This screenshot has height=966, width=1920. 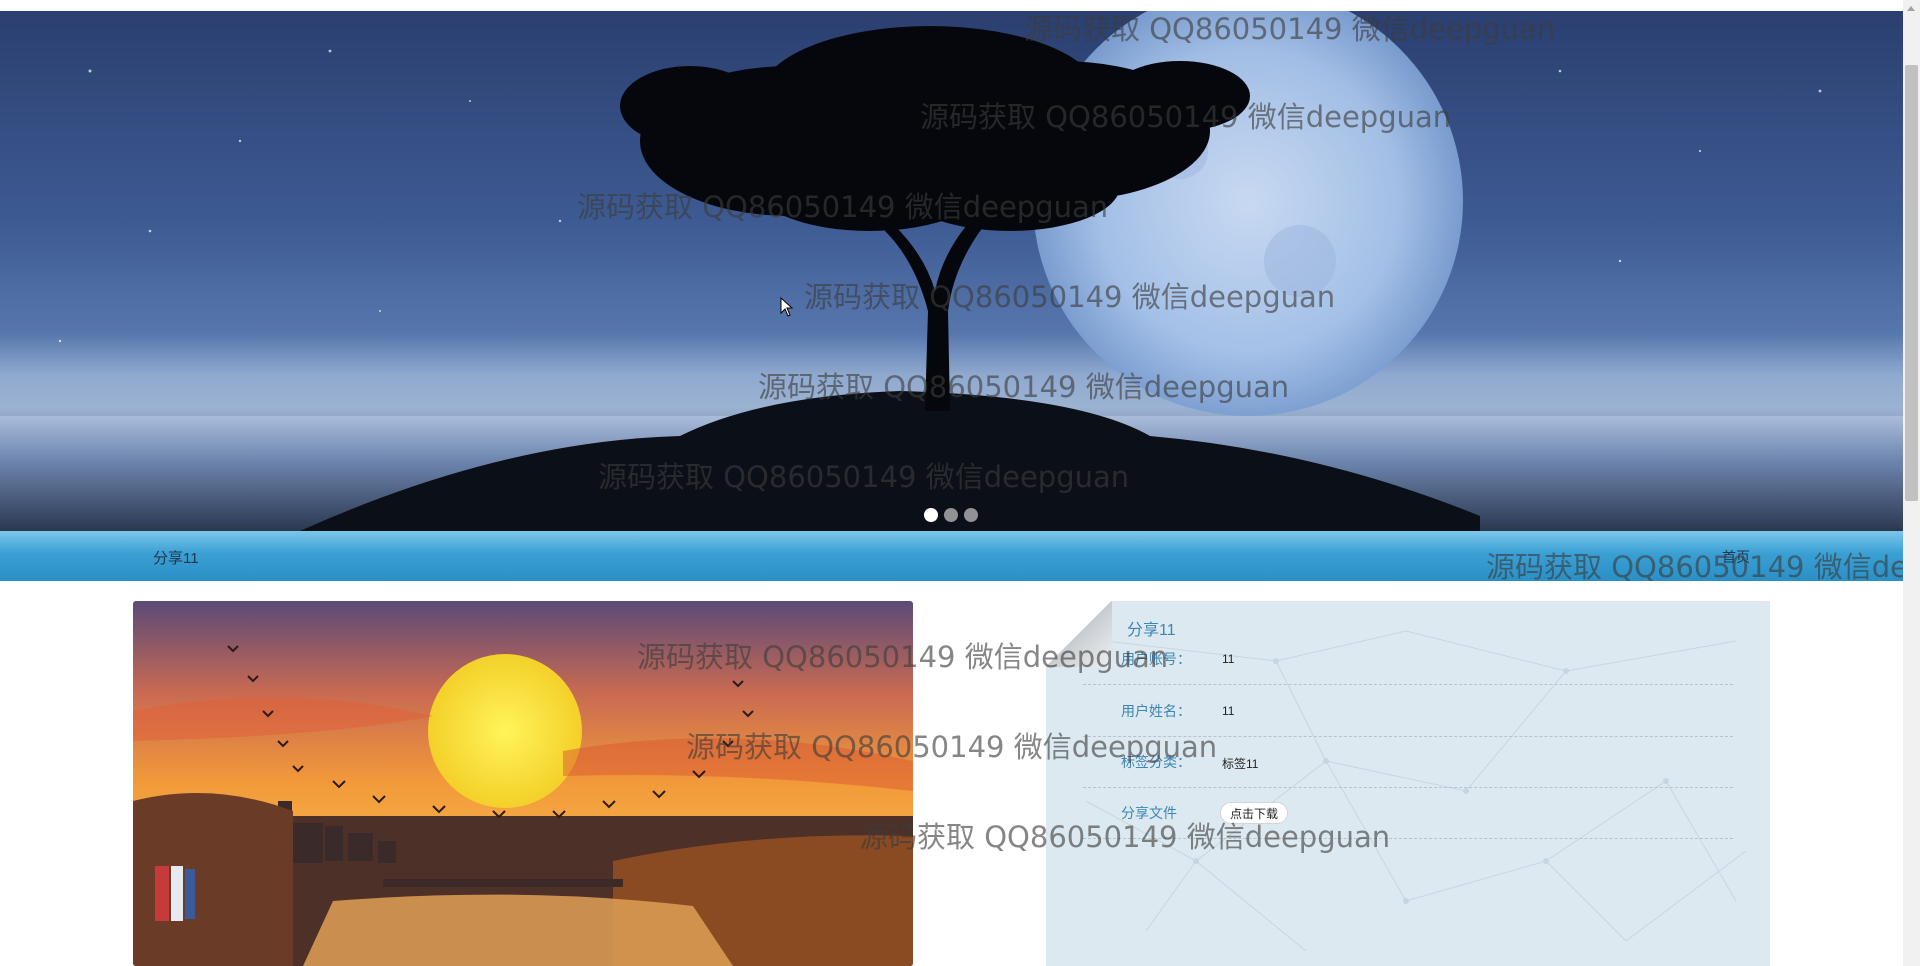 What do you see at coordinates (1240, 764) in the screenshot?
I see `field-value-tag: 标签11` at bounding box center [1240, 764].